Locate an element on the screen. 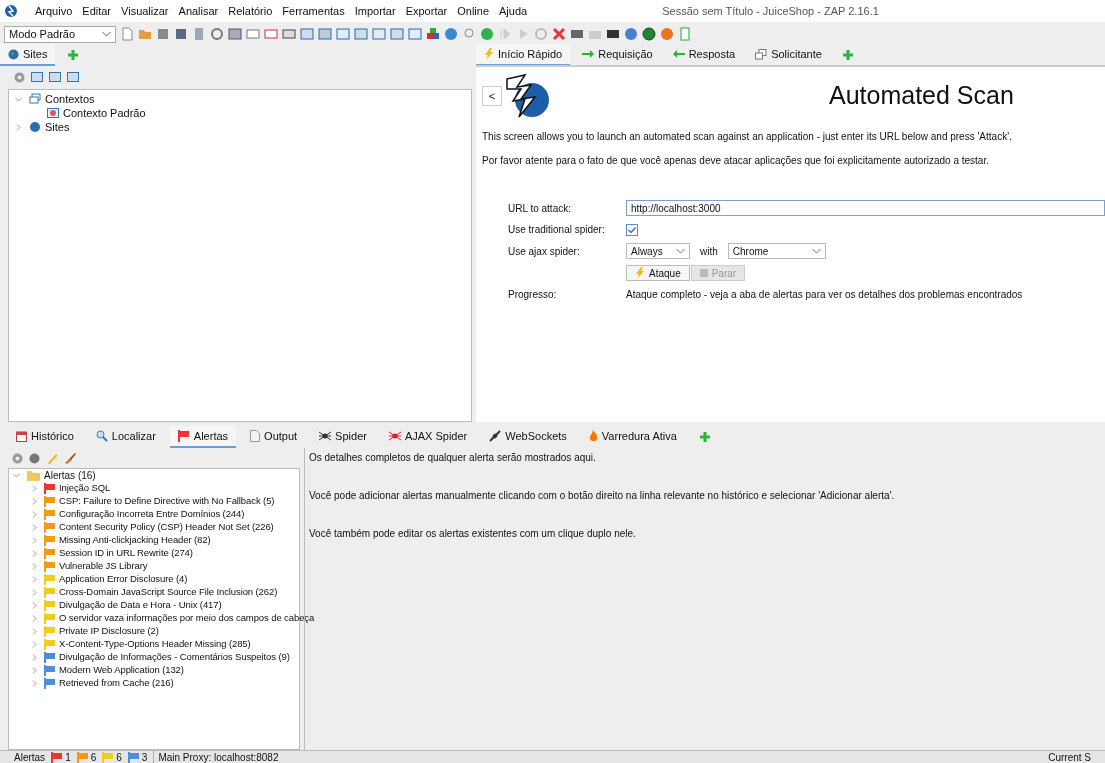 The width and height of the screenshot is (1105, 763). menu-item: Importar is located at coordinates (375, 11).